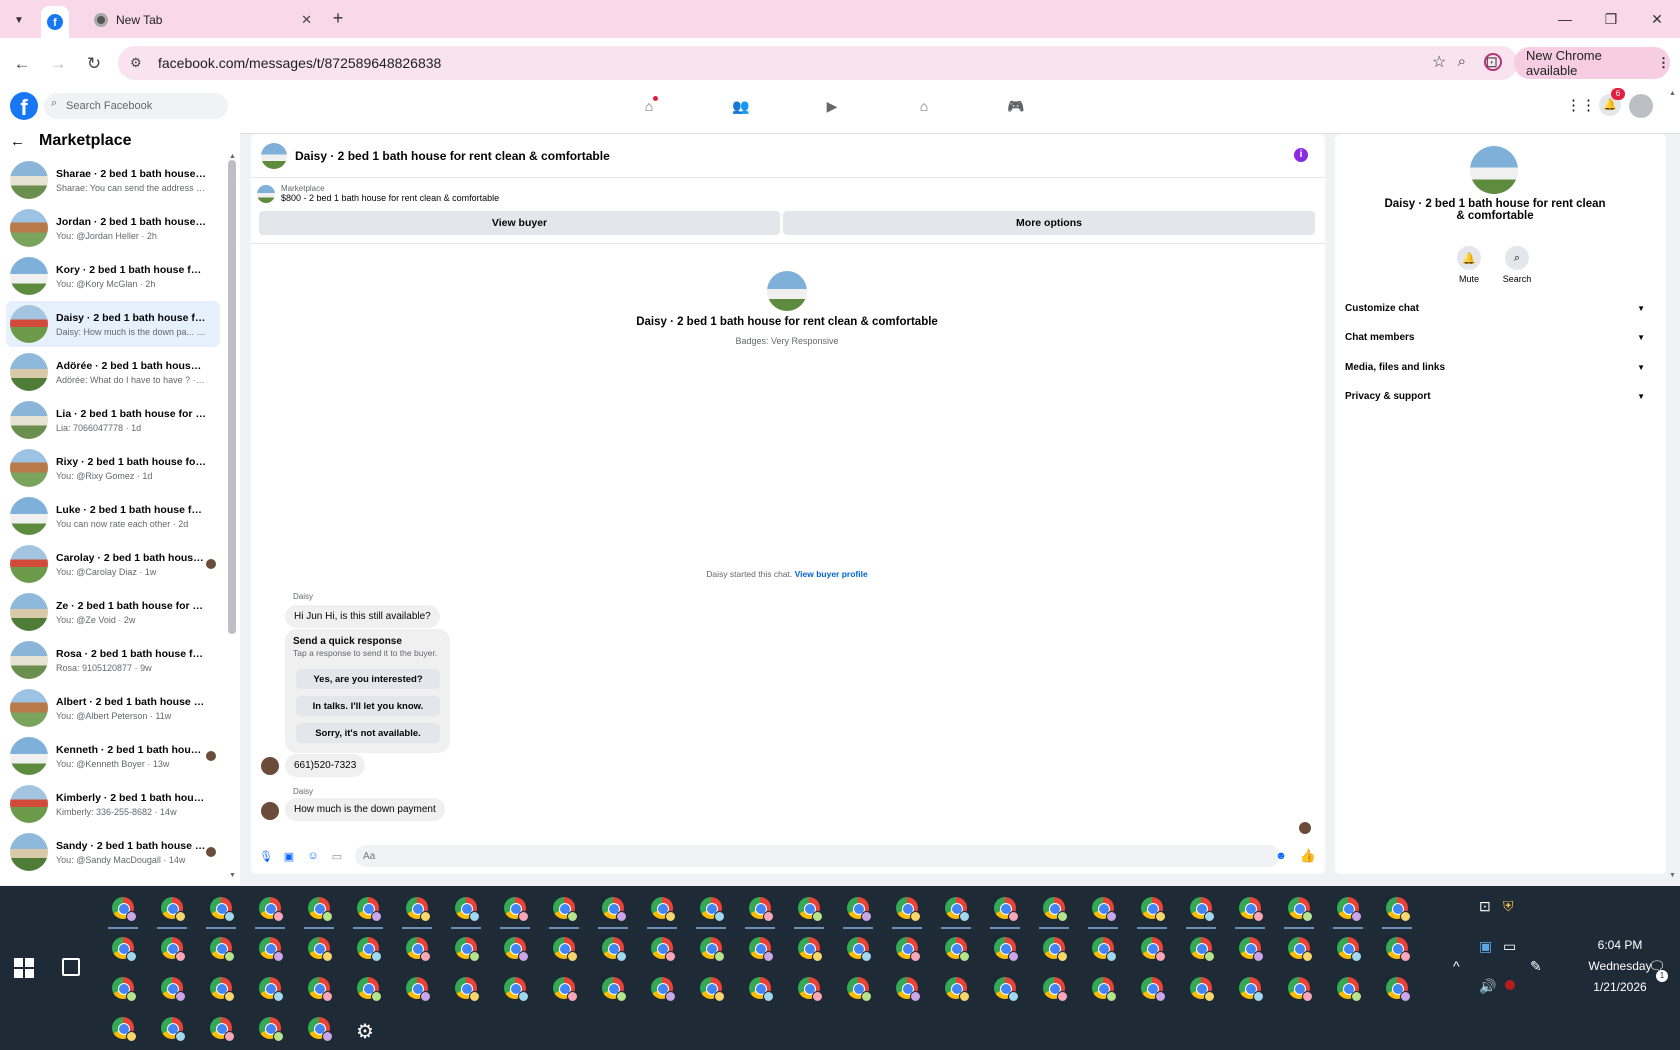 This screenshot has height=1050, width=1680. I want to click on pen-icon: ✎, so click(1536, 966).